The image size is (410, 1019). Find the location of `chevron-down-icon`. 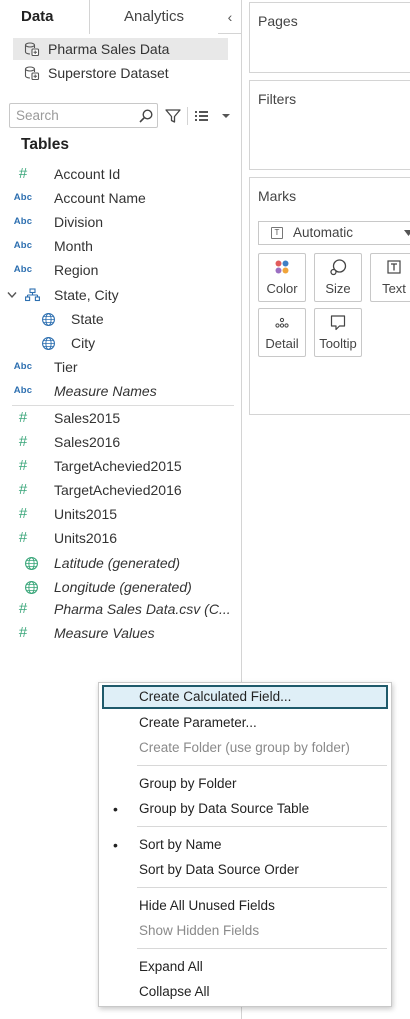

chevron-down-icon is located at coordinates (12, 295).